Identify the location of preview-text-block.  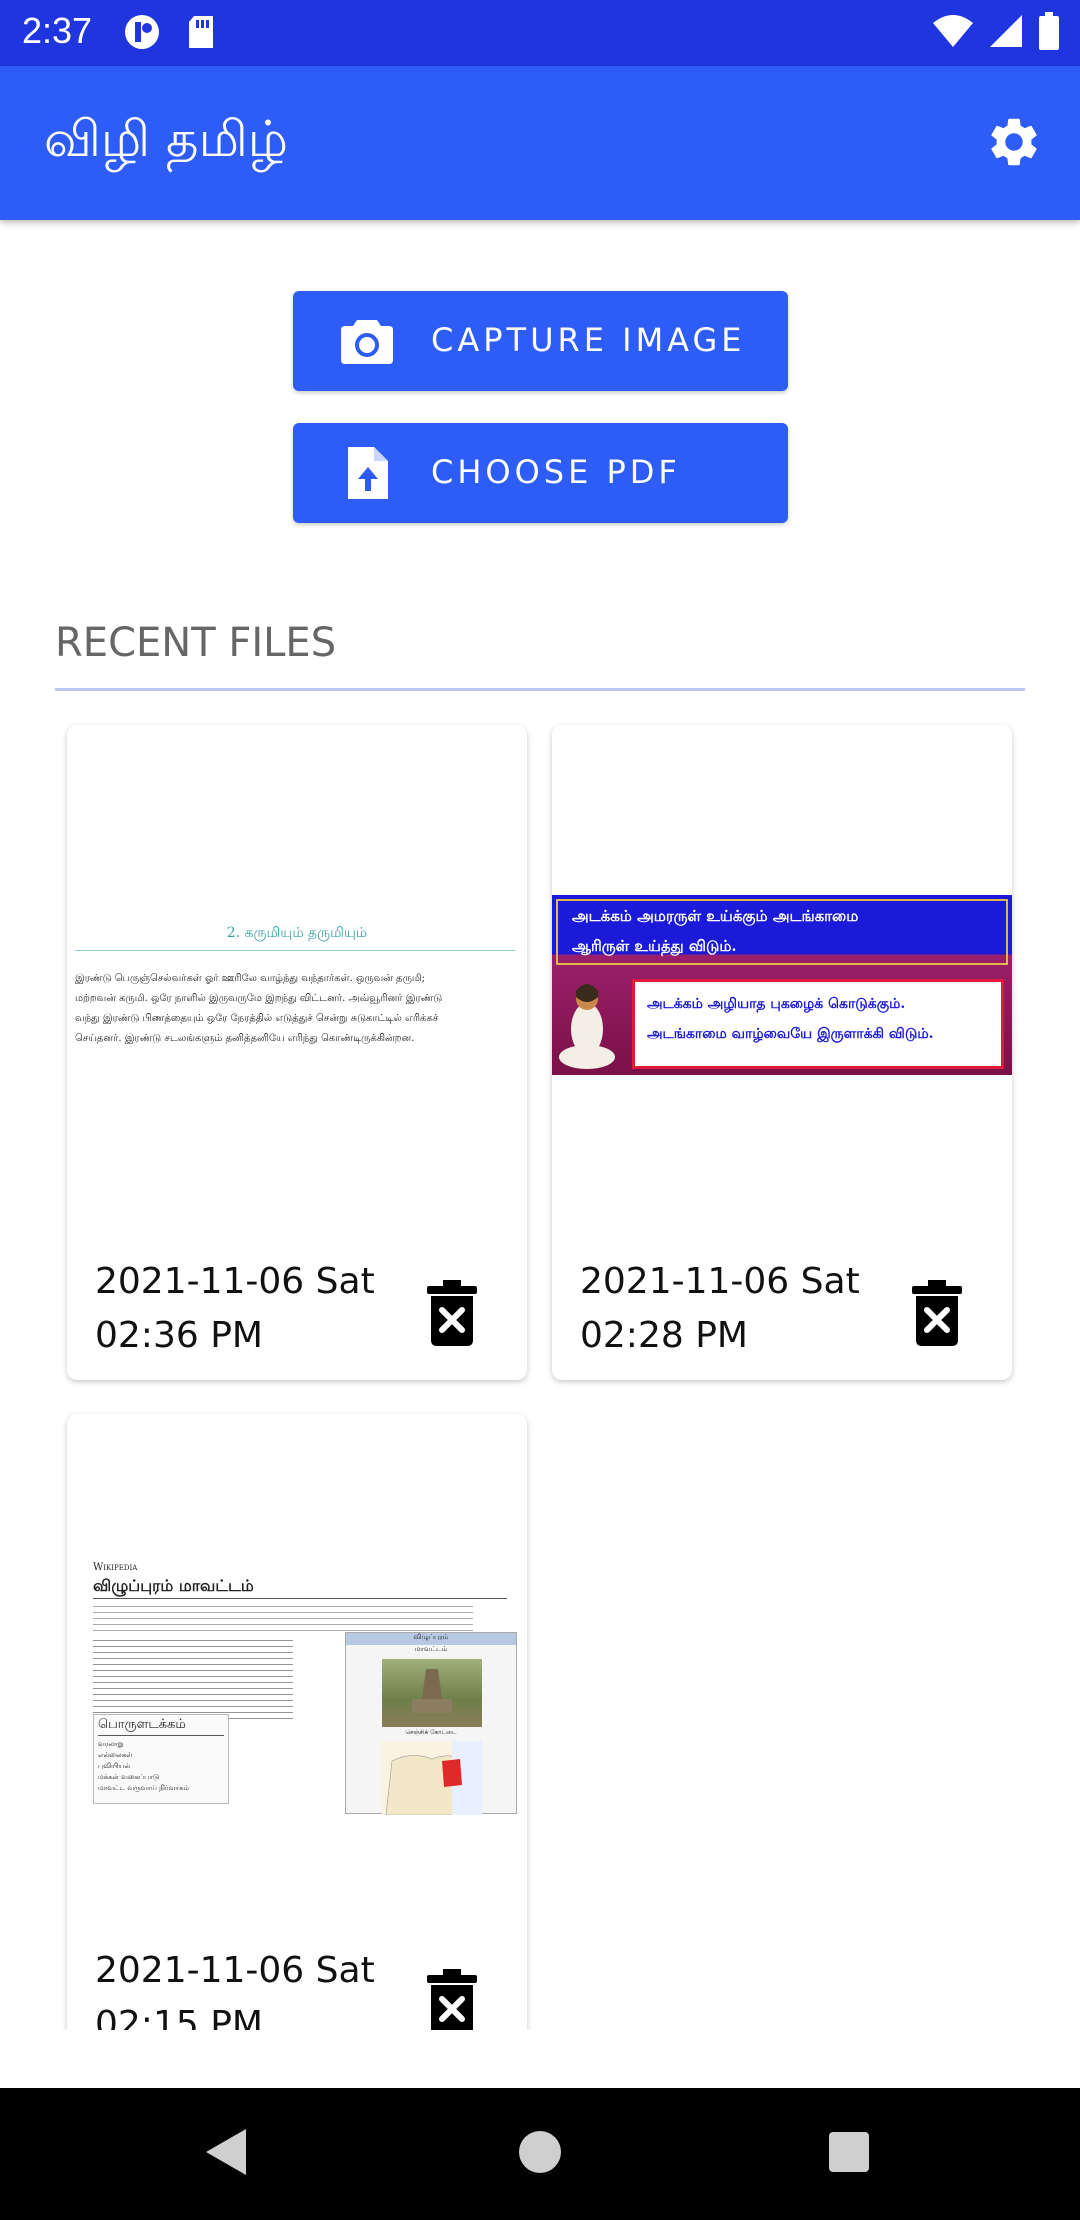
(193, 1680).